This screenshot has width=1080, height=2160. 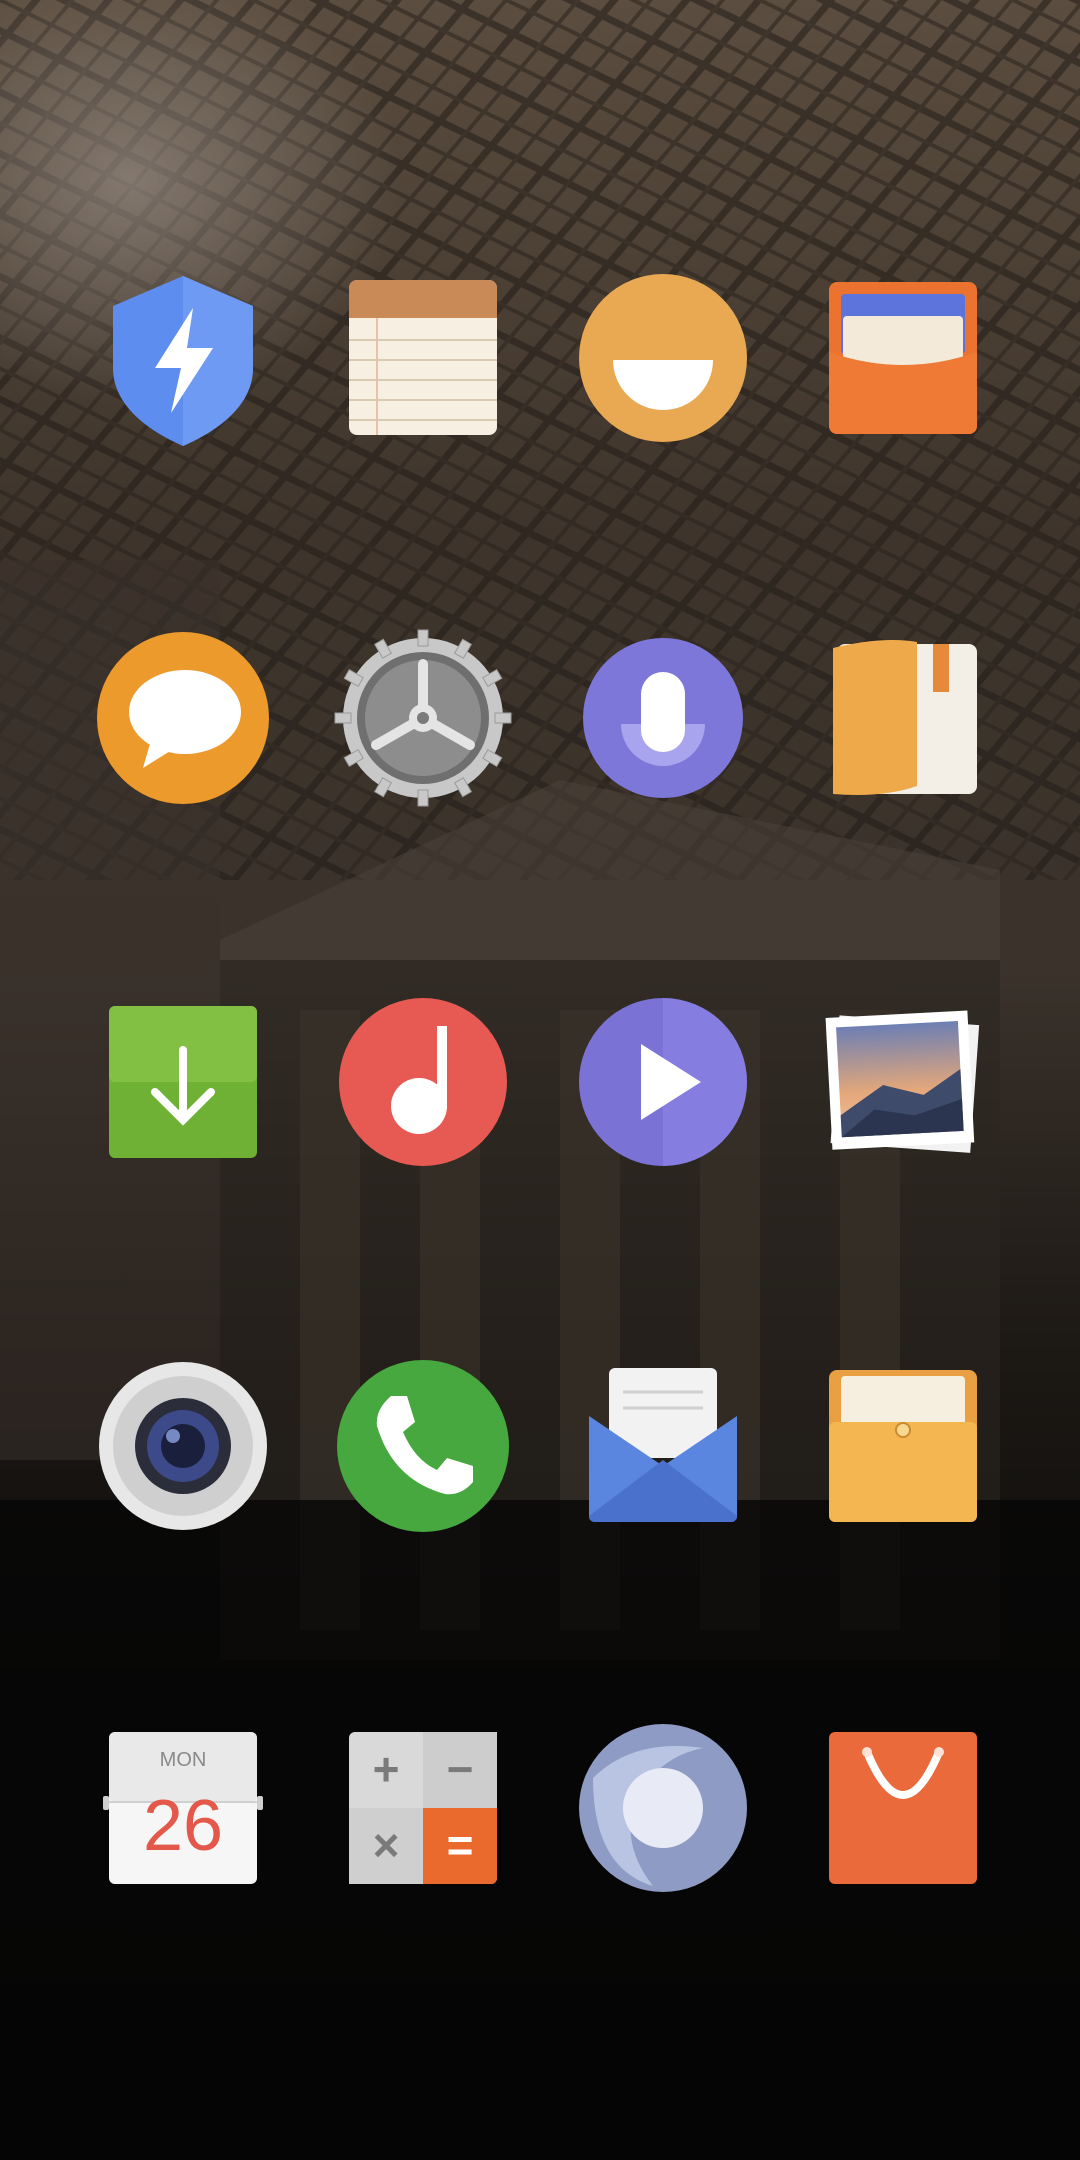 I want to click on phone-handset-icon, so click(x=423, y=1446).